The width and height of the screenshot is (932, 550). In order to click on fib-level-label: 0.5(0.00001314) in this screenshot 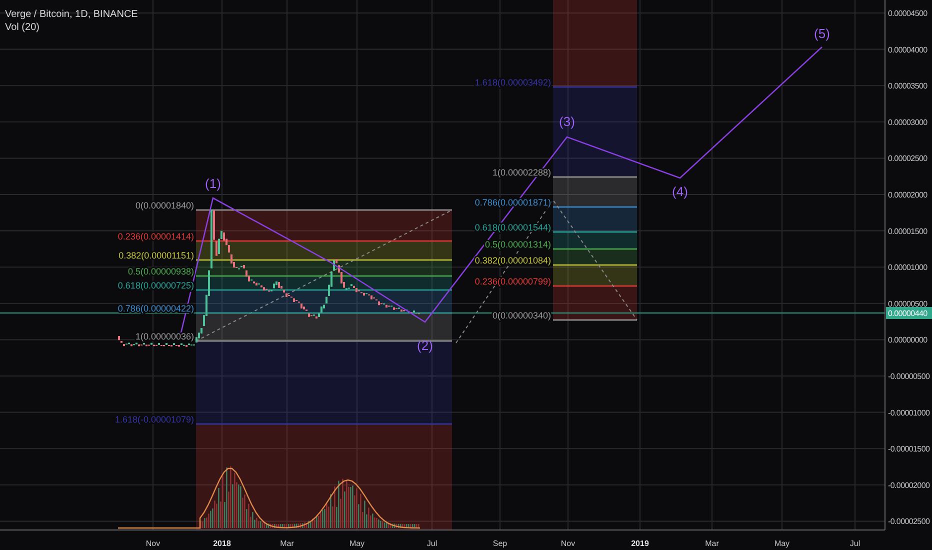, I will do `click(517, 245)`.